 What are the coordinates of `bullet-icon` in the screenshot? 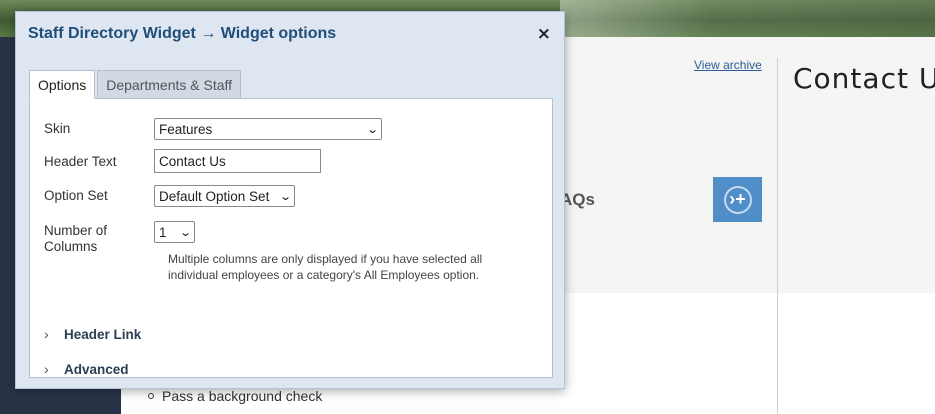 It's located at (151, 396).